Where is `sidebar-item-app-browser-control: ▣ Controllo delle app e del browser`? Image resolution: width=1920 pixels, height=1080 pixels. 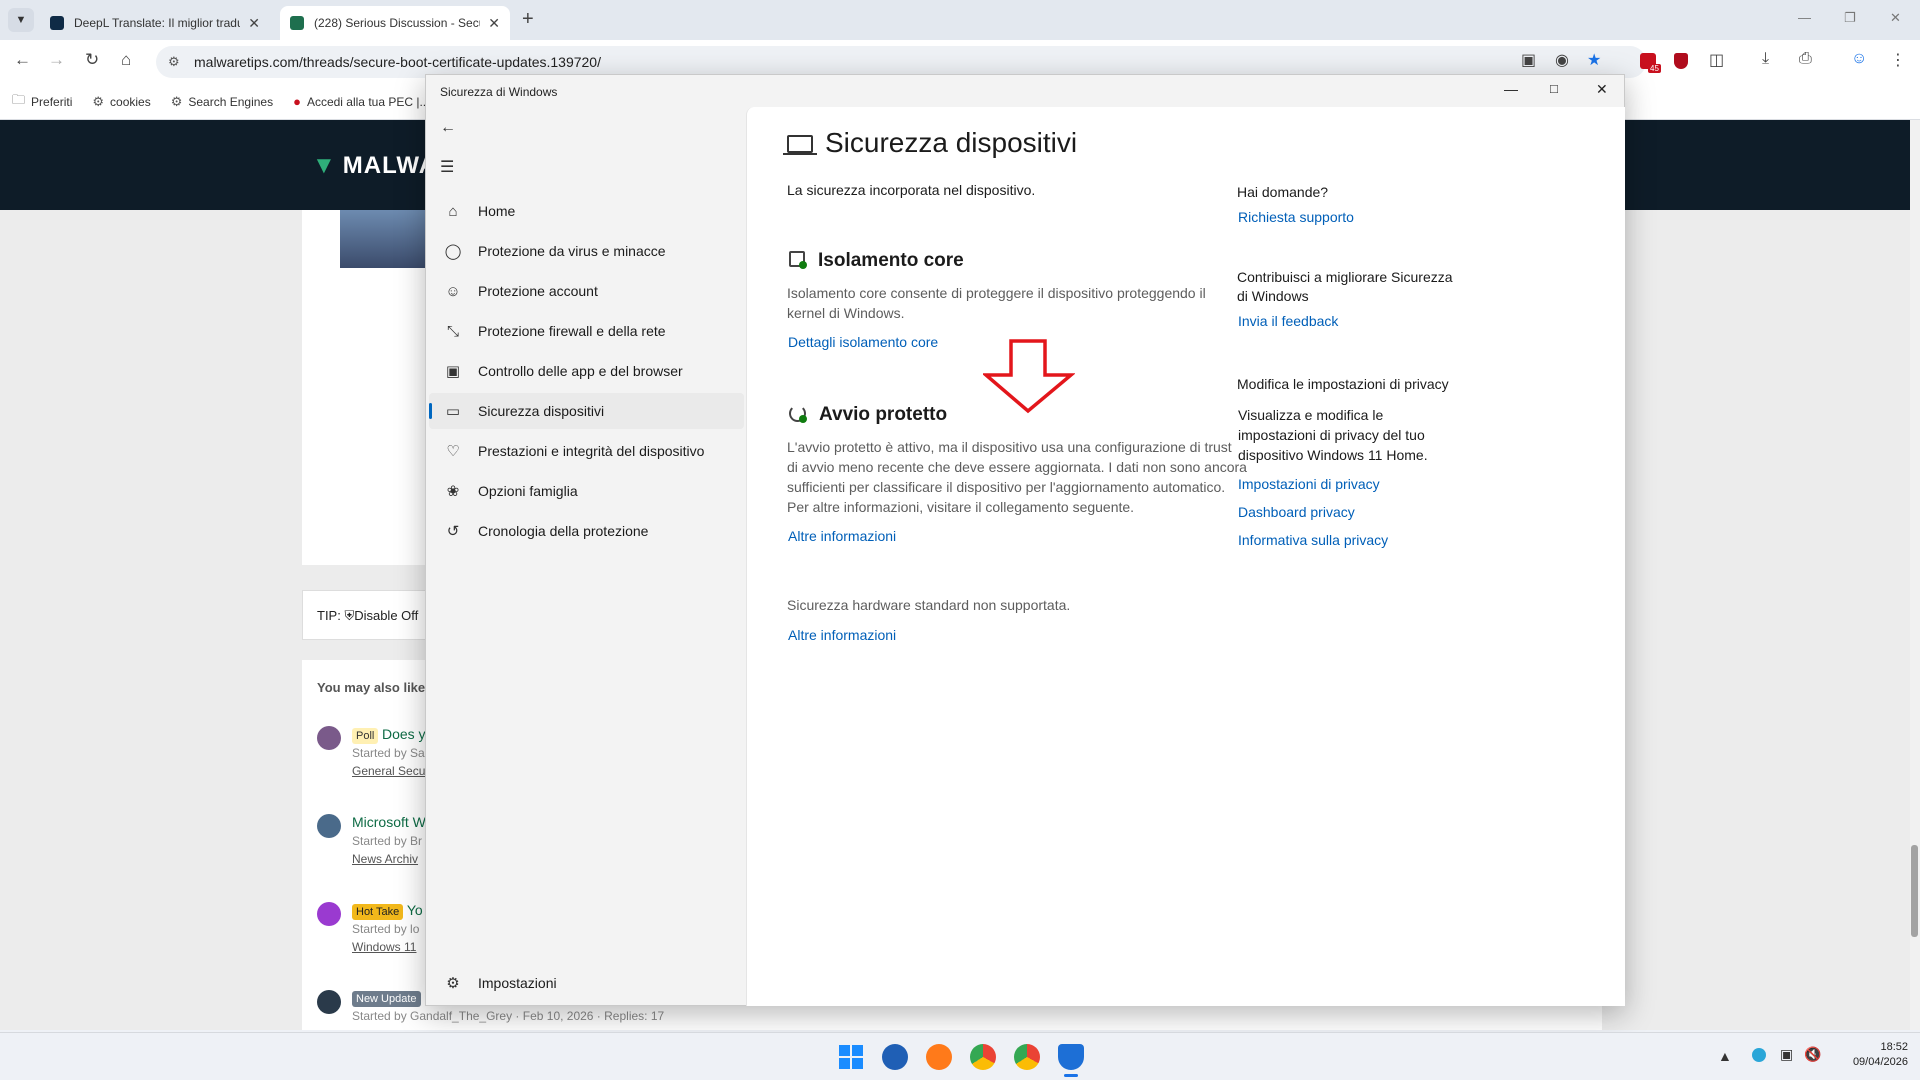
sidebar-item-app-browser-control: ▣ Controllo delle app e del browser is located at coordinates (586, 371).